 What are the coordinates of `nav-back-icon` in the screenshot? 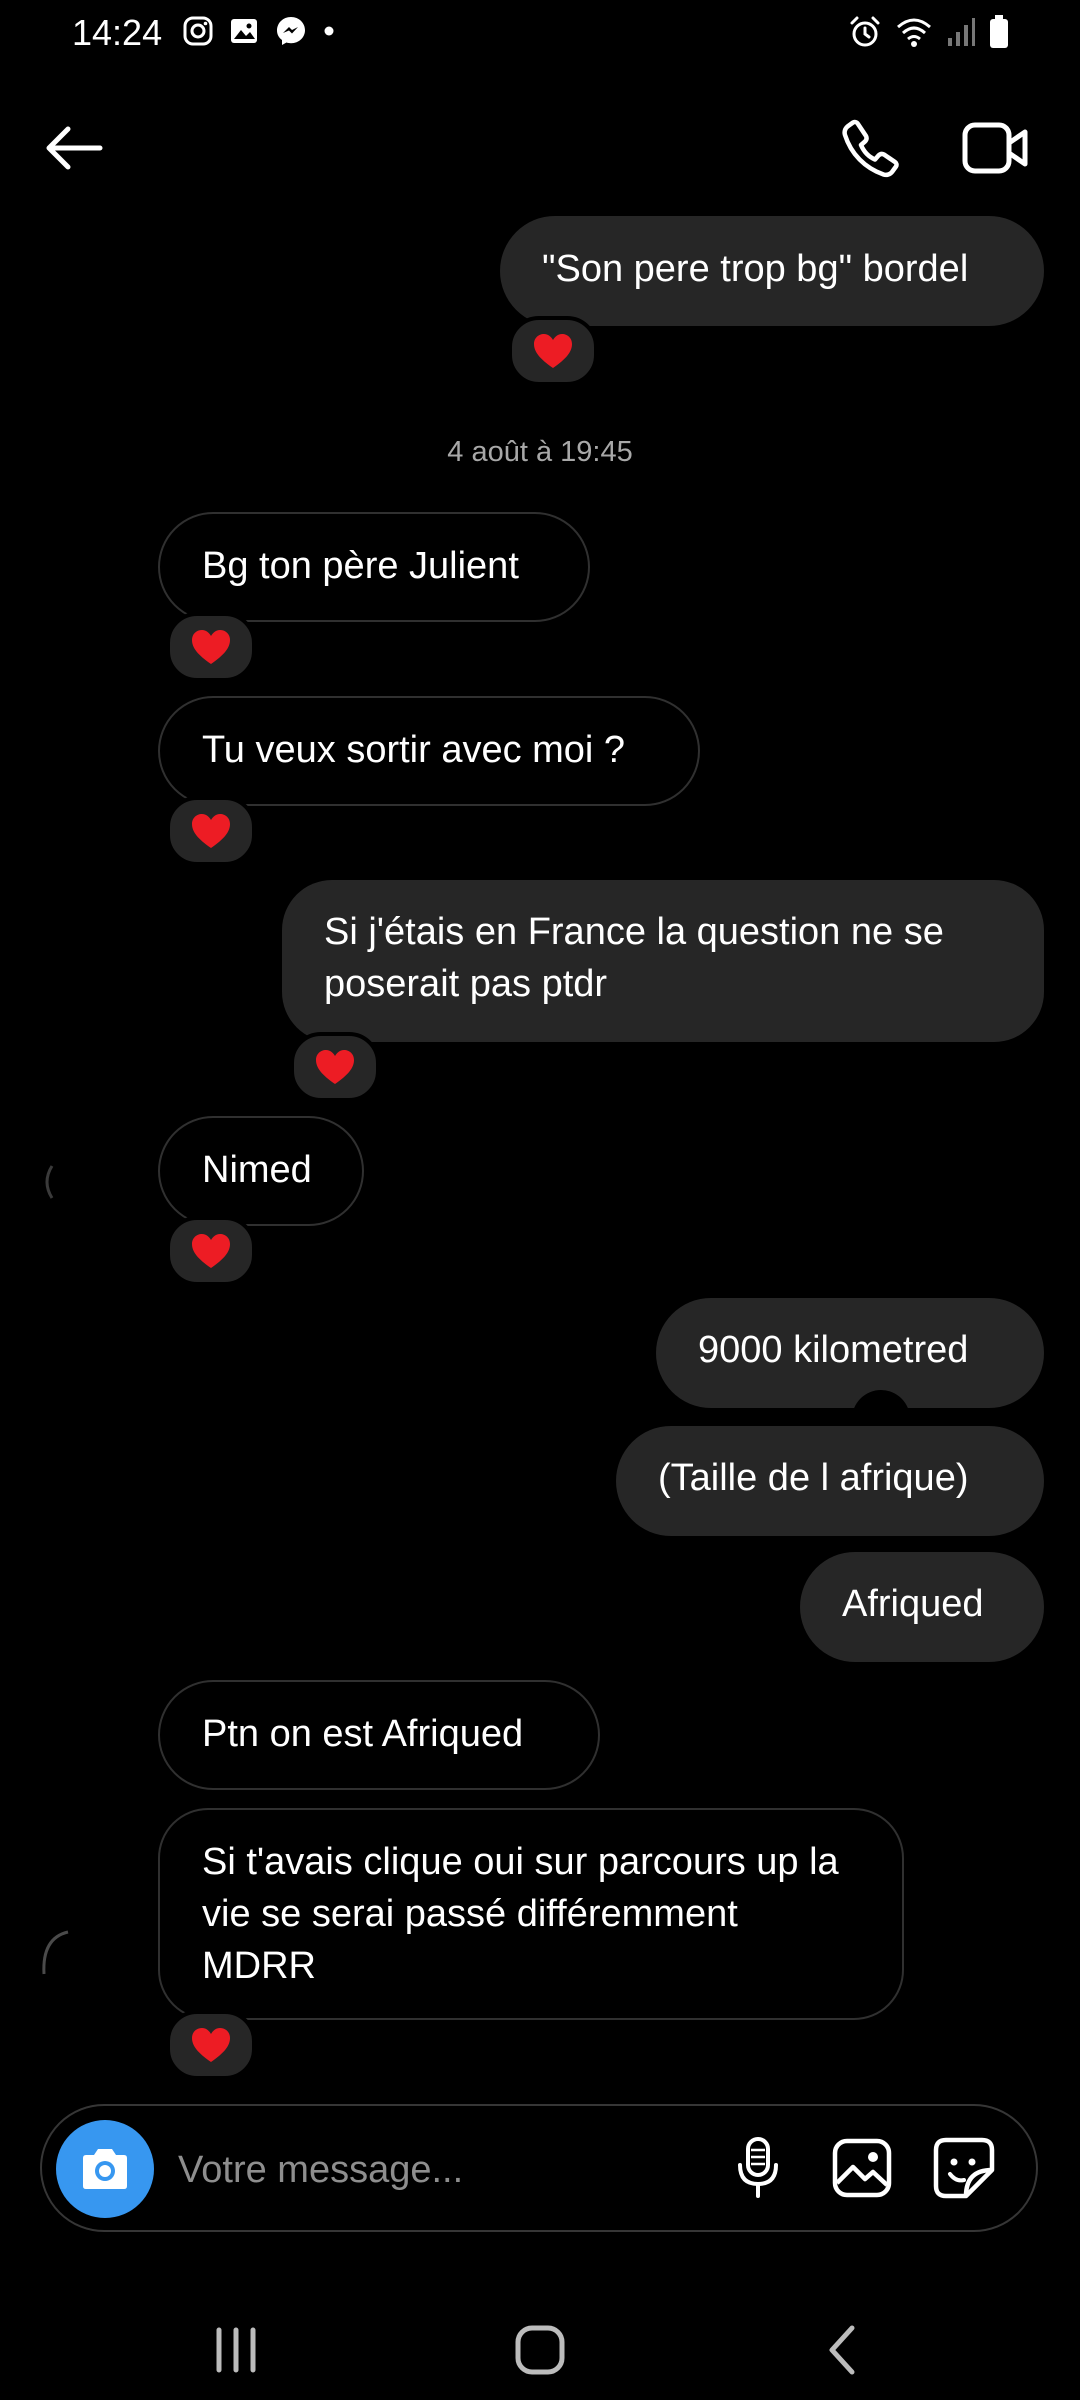 It's located at (842, 2350).